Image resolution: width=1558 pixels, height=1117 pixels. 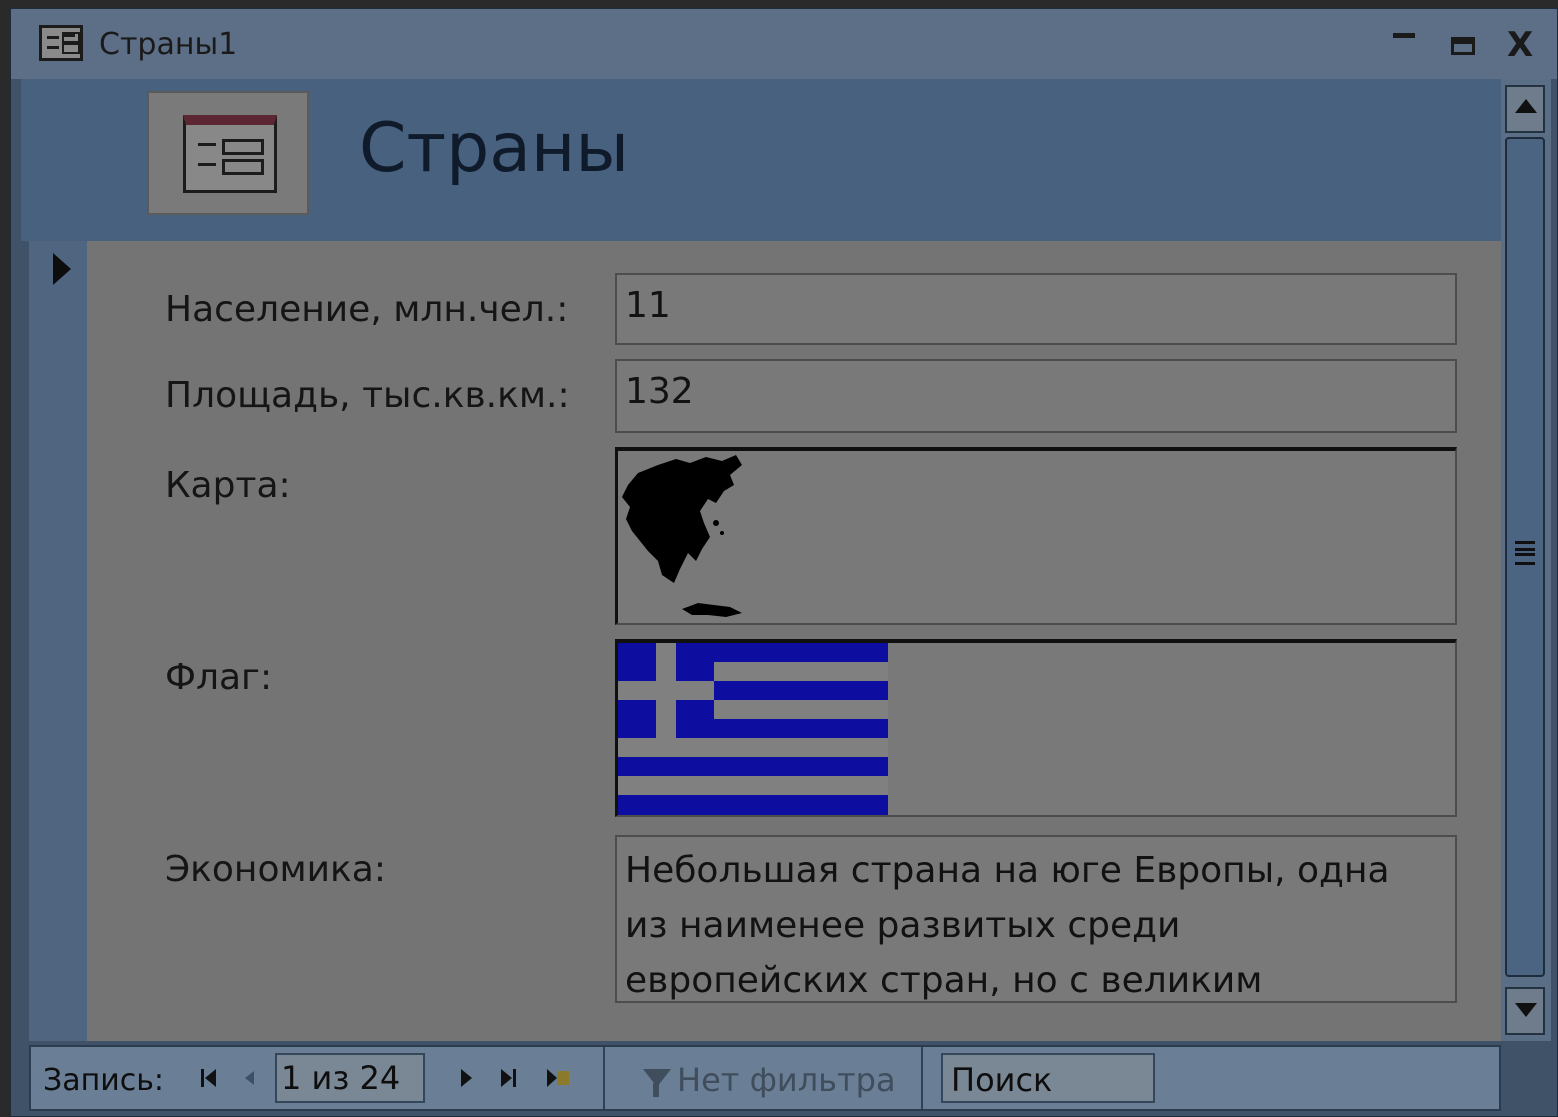 I want to click on record-selector, so click(x=59, y=641).